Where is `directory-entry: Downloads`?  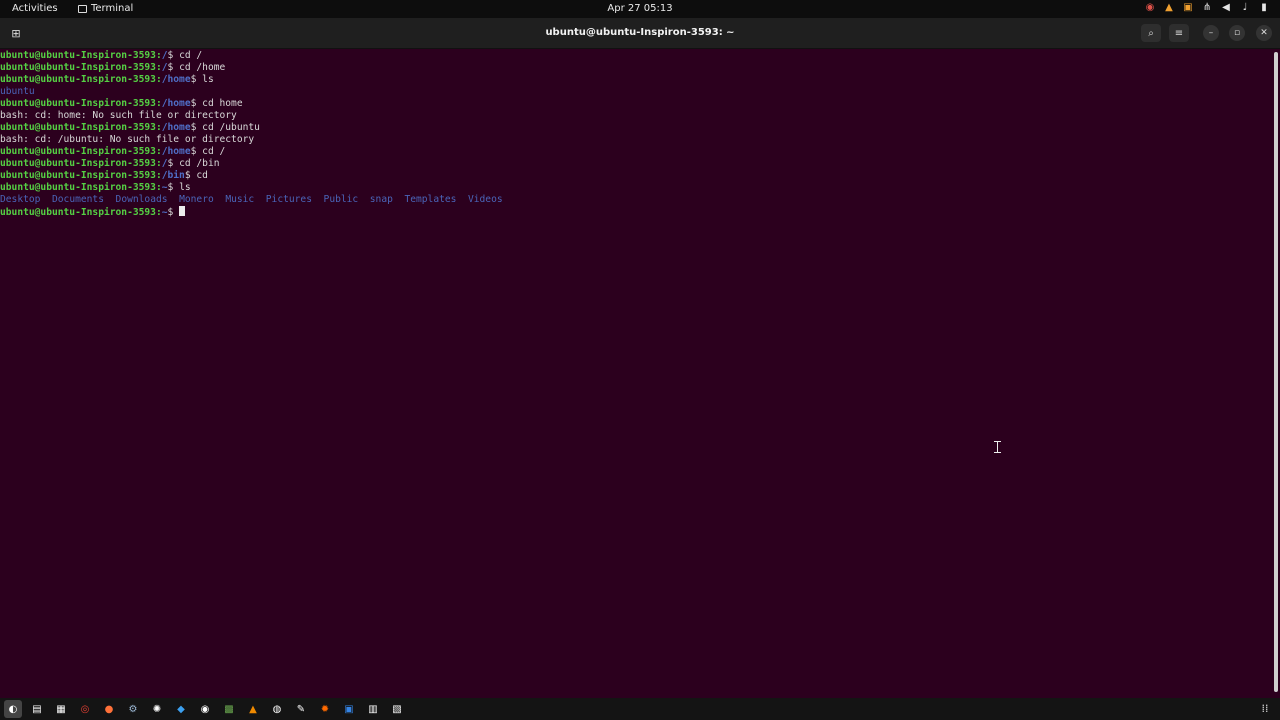
directory-entry: Downloads is located at coordinates (141, 199).